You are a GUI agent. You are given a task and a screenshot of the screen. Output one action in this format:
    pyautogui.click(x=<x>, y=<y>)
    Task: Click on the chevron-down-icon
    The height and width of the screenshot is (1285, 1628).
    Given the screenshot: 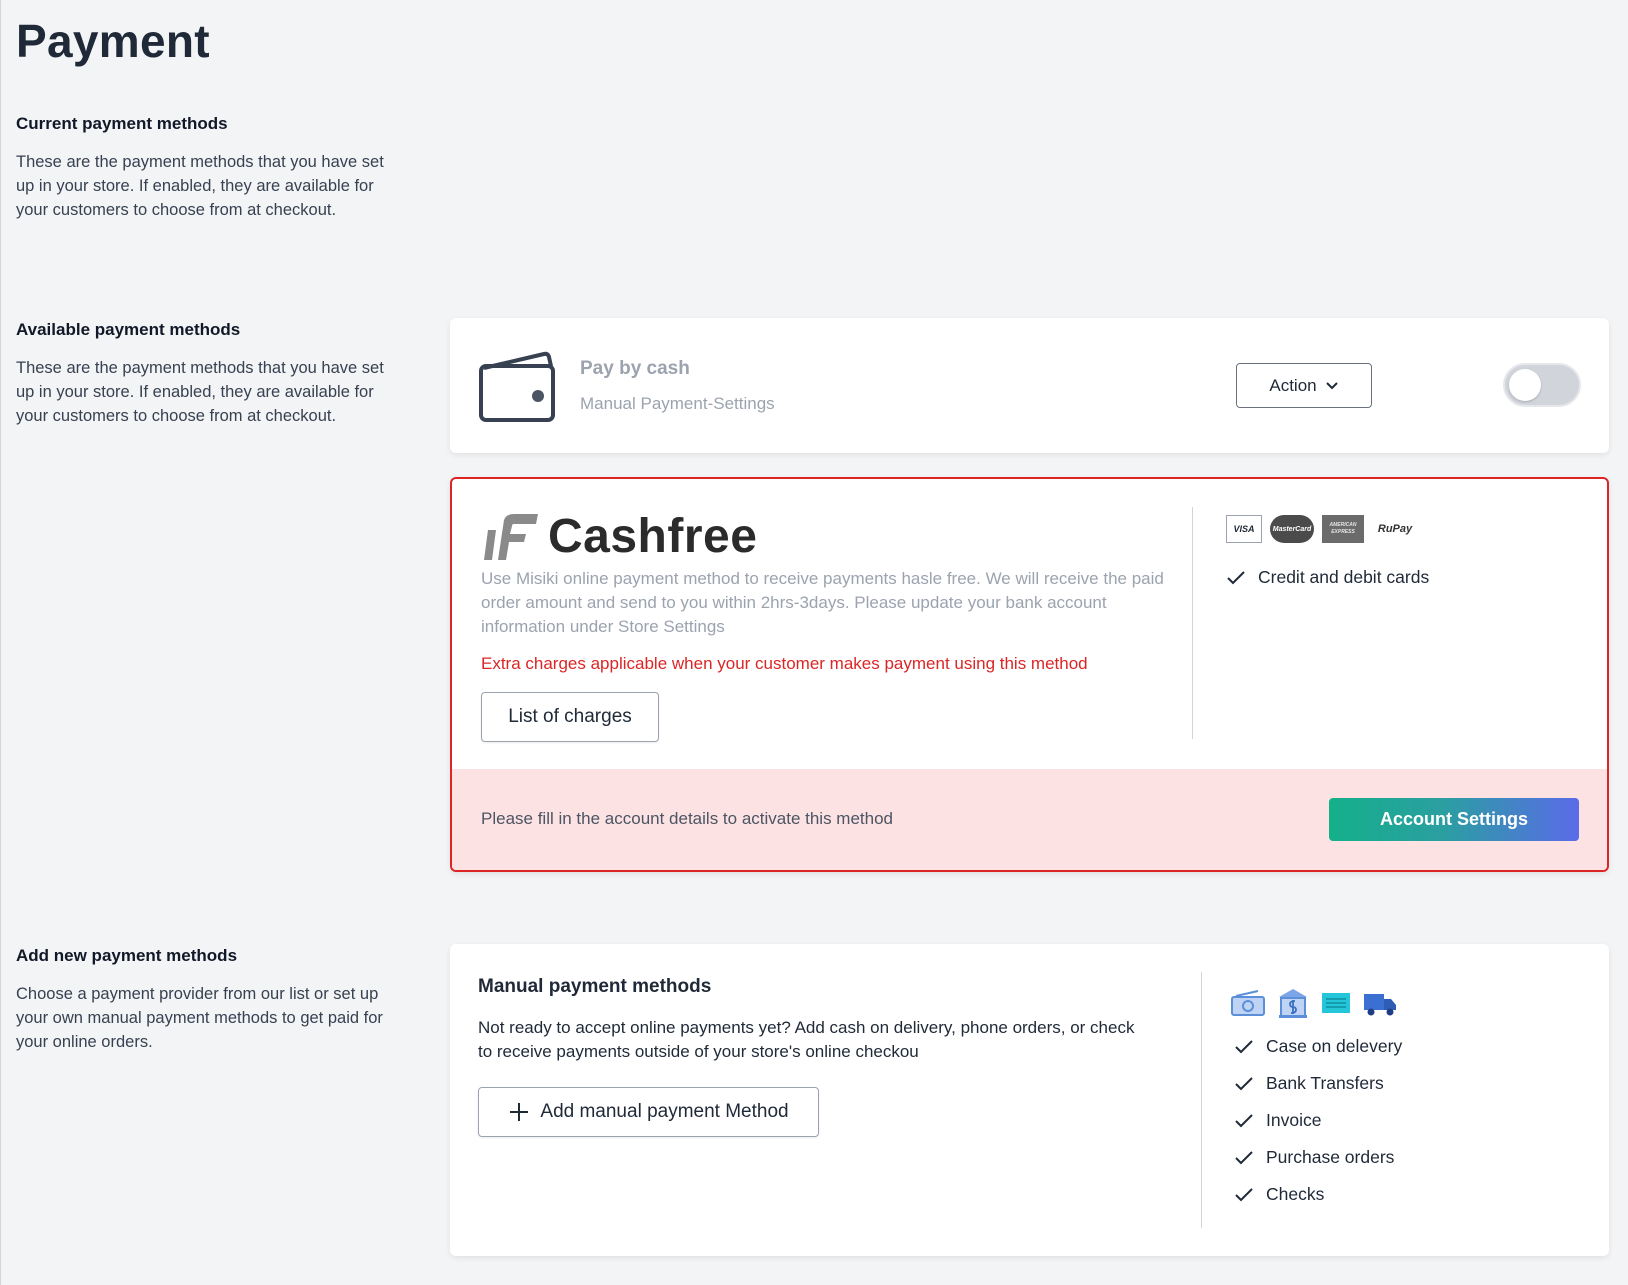 What is the action you would take?
    pyautogui.click(x=1331, y=385)
    